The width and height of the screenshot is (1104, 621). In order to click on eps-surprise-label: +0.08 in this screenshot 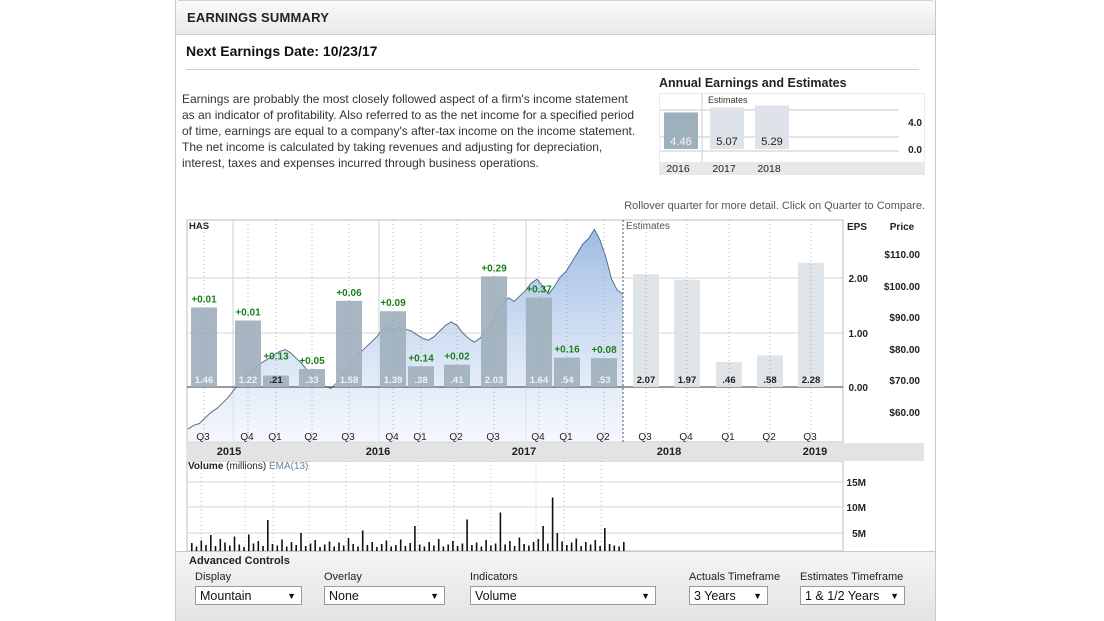, I will do `click(604, 350)`.